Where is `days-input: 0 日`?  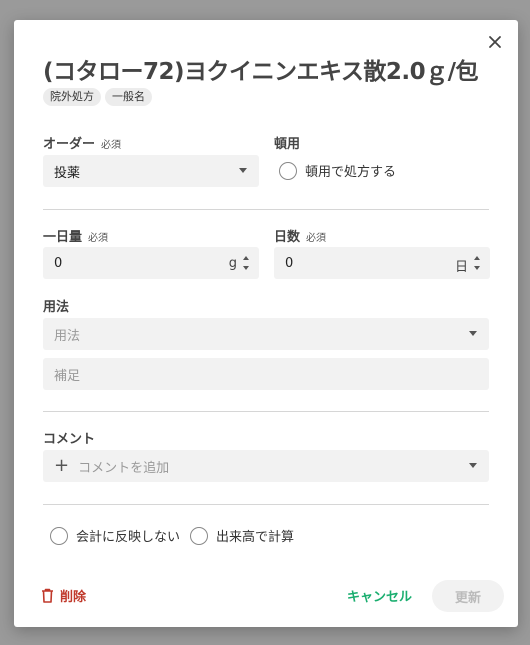
days-input: 0 日 is located at coordinates (382, 263).